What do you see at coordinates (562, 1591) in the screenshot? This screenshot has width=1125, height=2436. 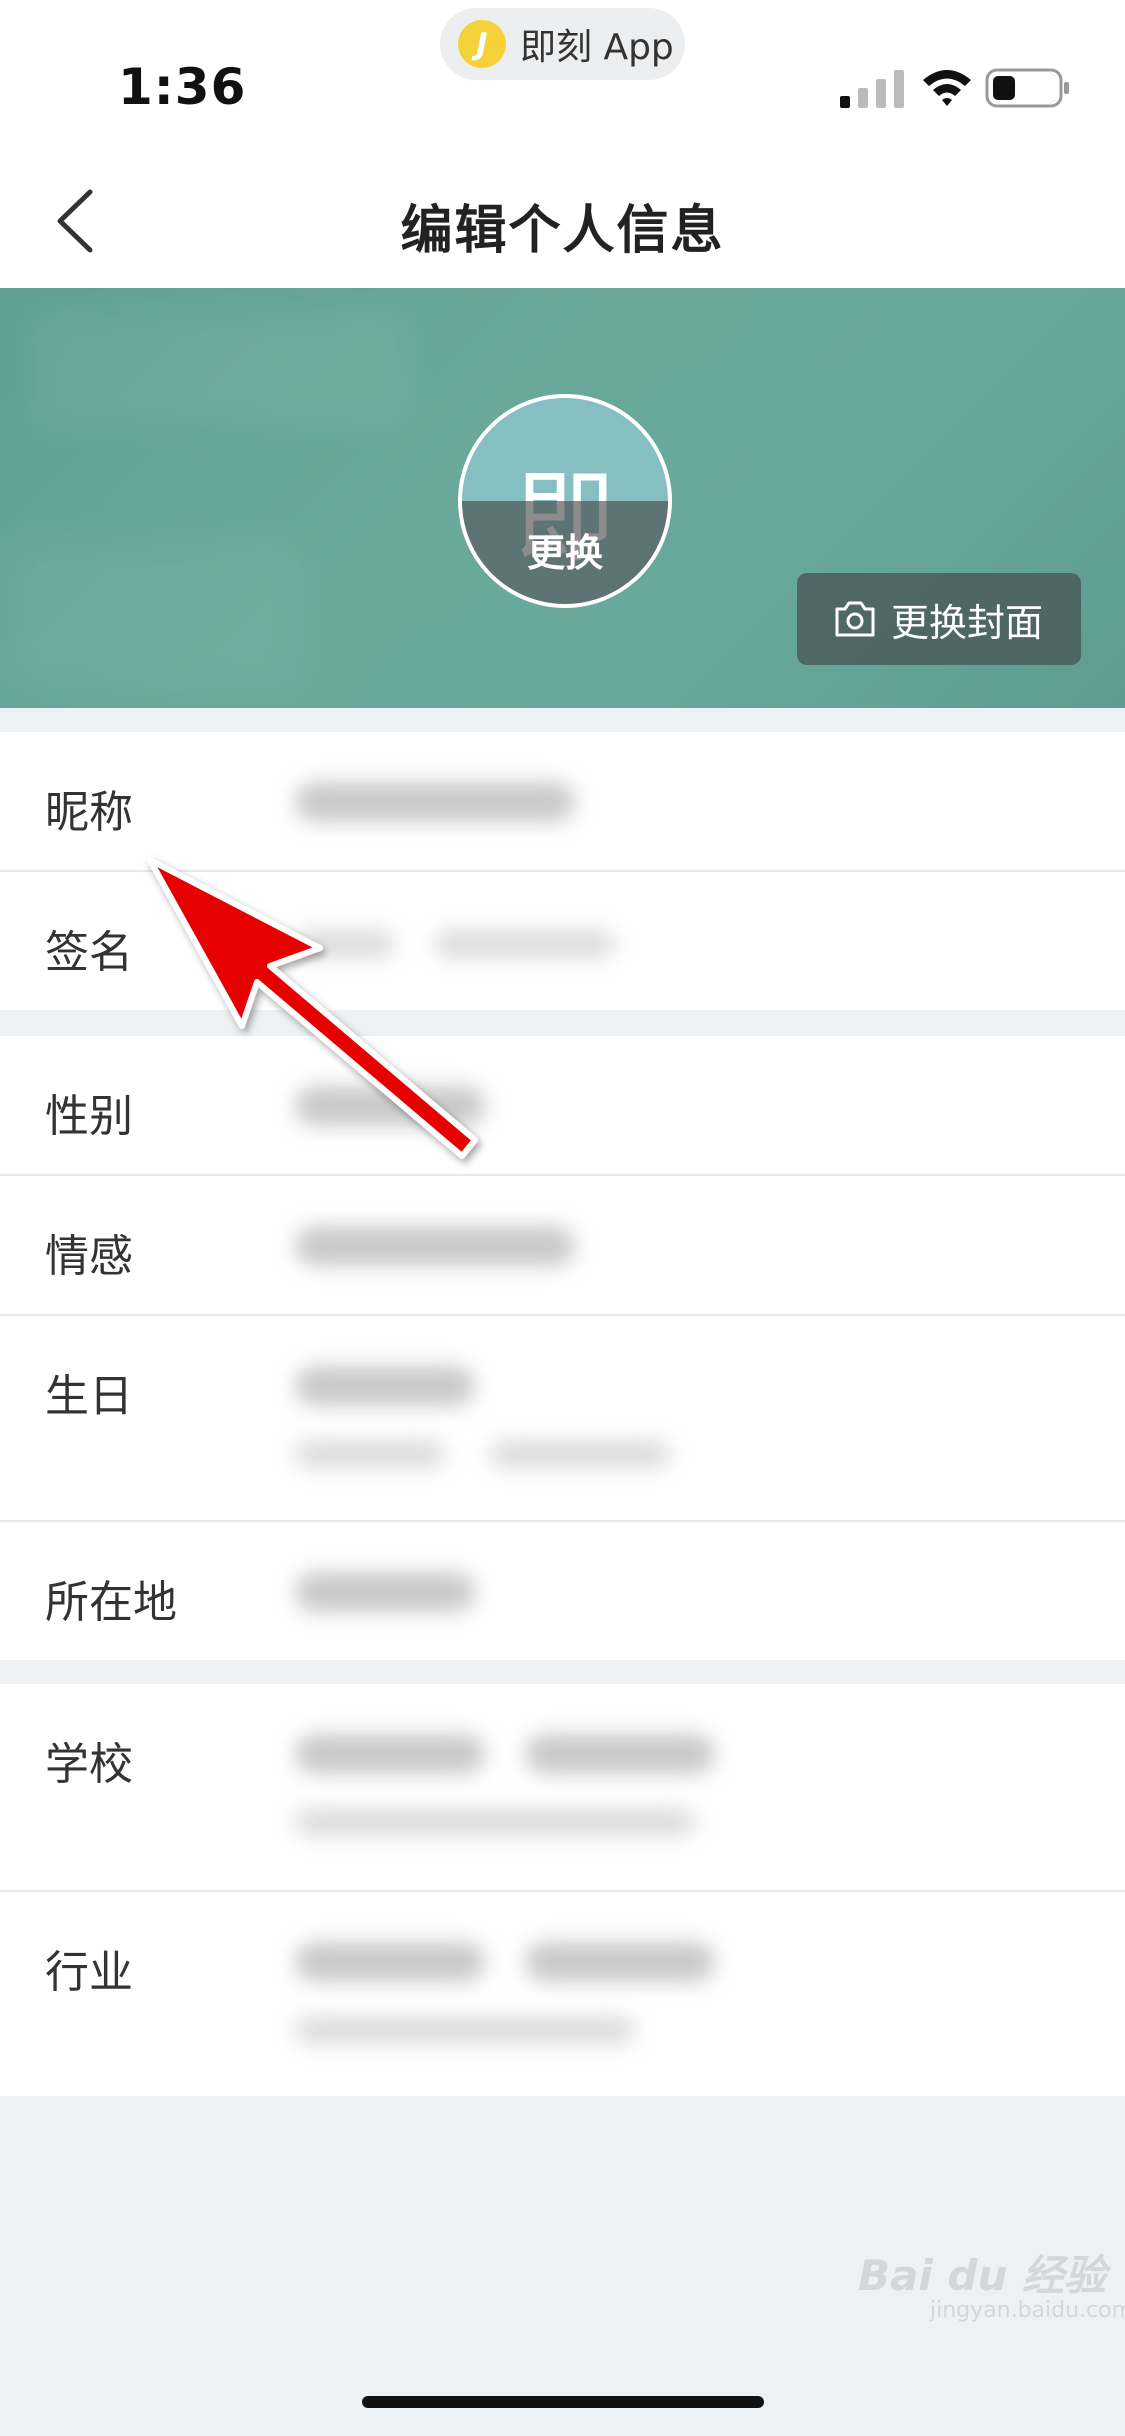 I see `location-row: 所在地` at bounding box center [562, 1591].